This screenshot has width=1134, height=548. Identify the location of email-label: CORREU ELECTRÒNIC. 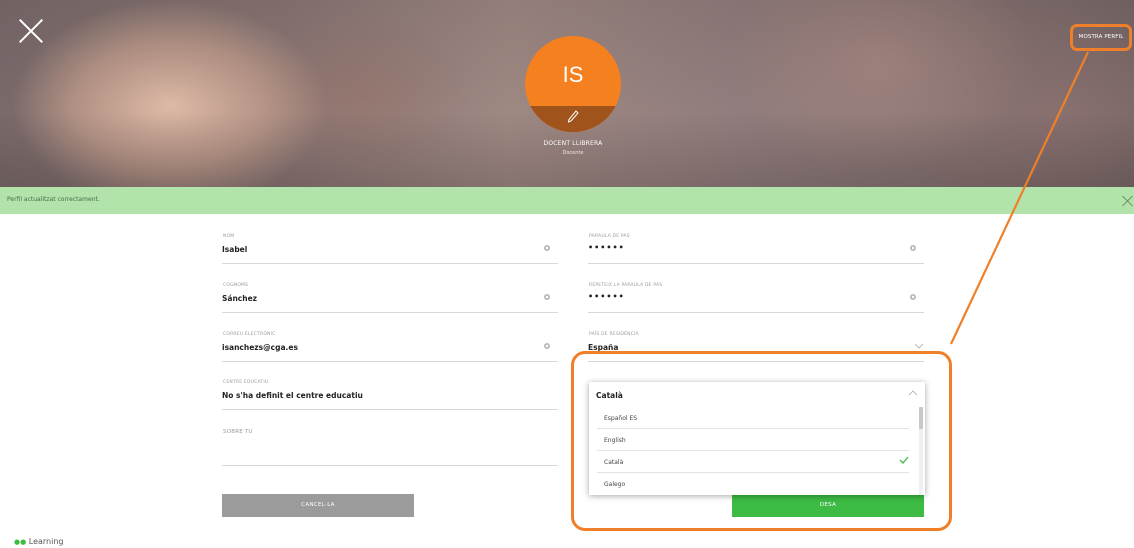
(249, 334).